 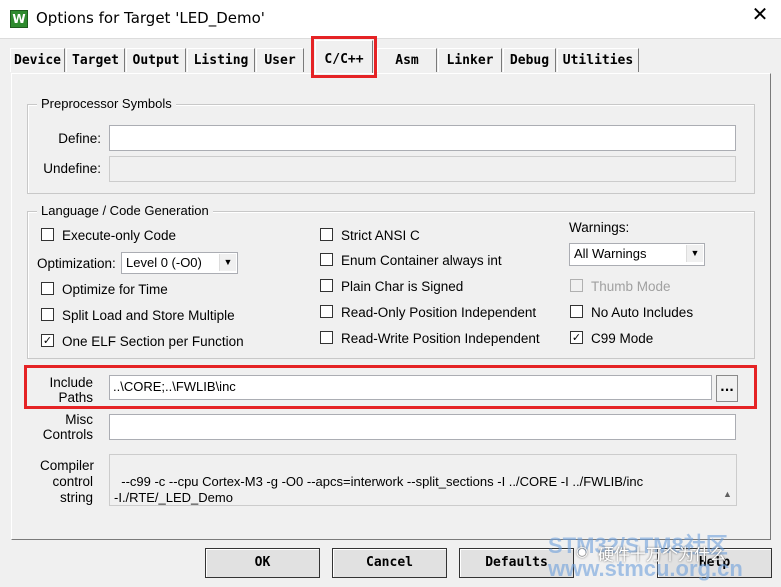 I want to click on rwpi-checkbox, so click(x=326, y=337).